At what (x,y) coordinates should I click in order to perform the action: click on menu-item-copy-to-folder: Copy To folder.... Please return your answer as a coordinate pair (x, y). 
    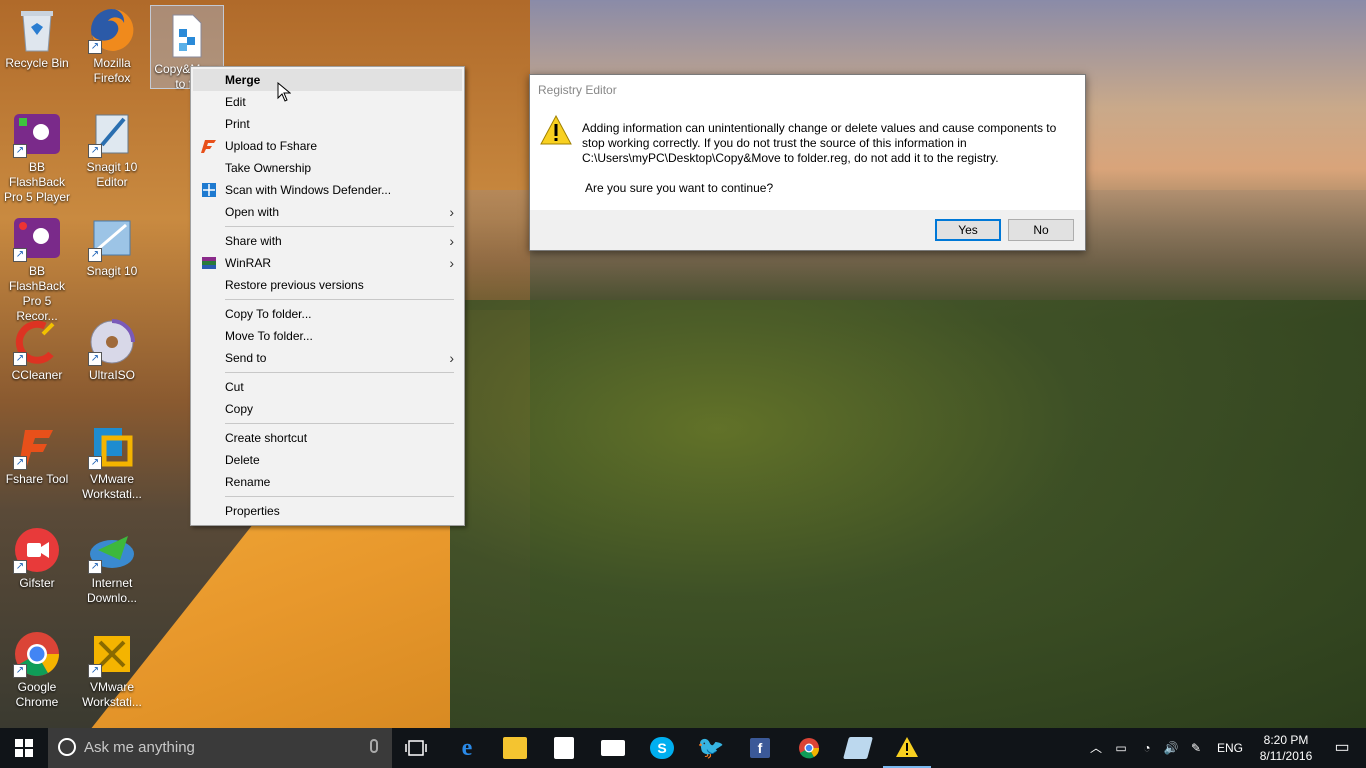
    Looking at the image, I should click on (327, 314).